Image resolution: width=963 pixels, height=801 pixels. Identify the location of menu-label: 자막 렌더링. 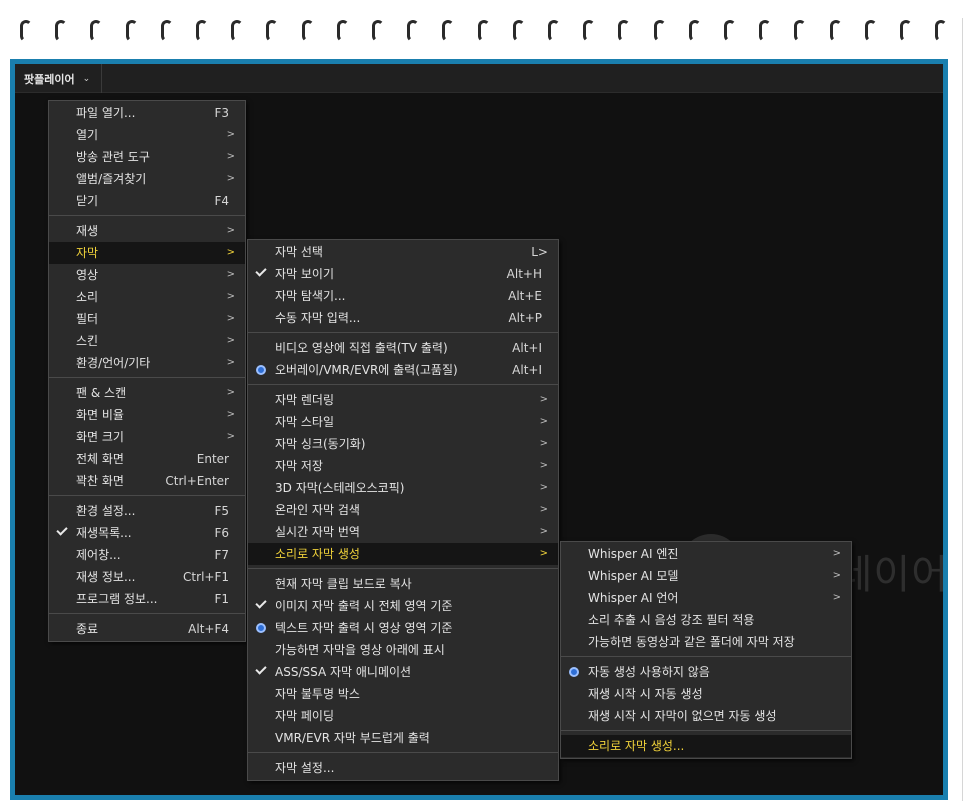
(305, 400).